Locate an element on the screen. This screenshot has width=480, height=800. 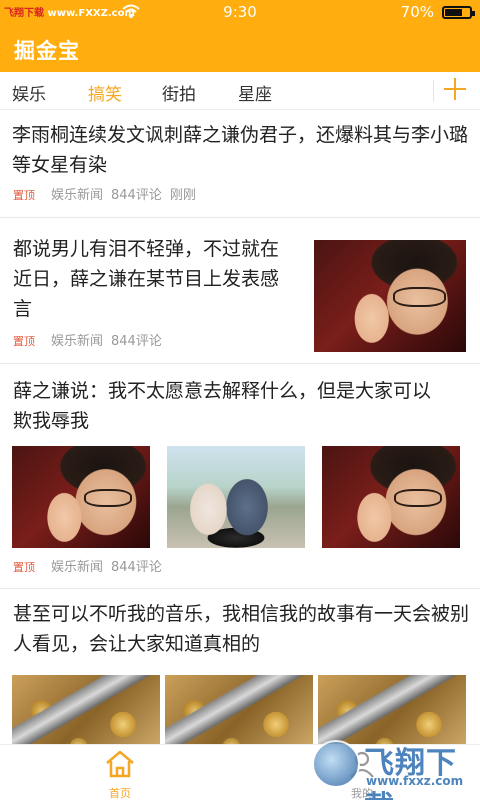
app-header: 掘金宝 is located at coordinates (240, 48).